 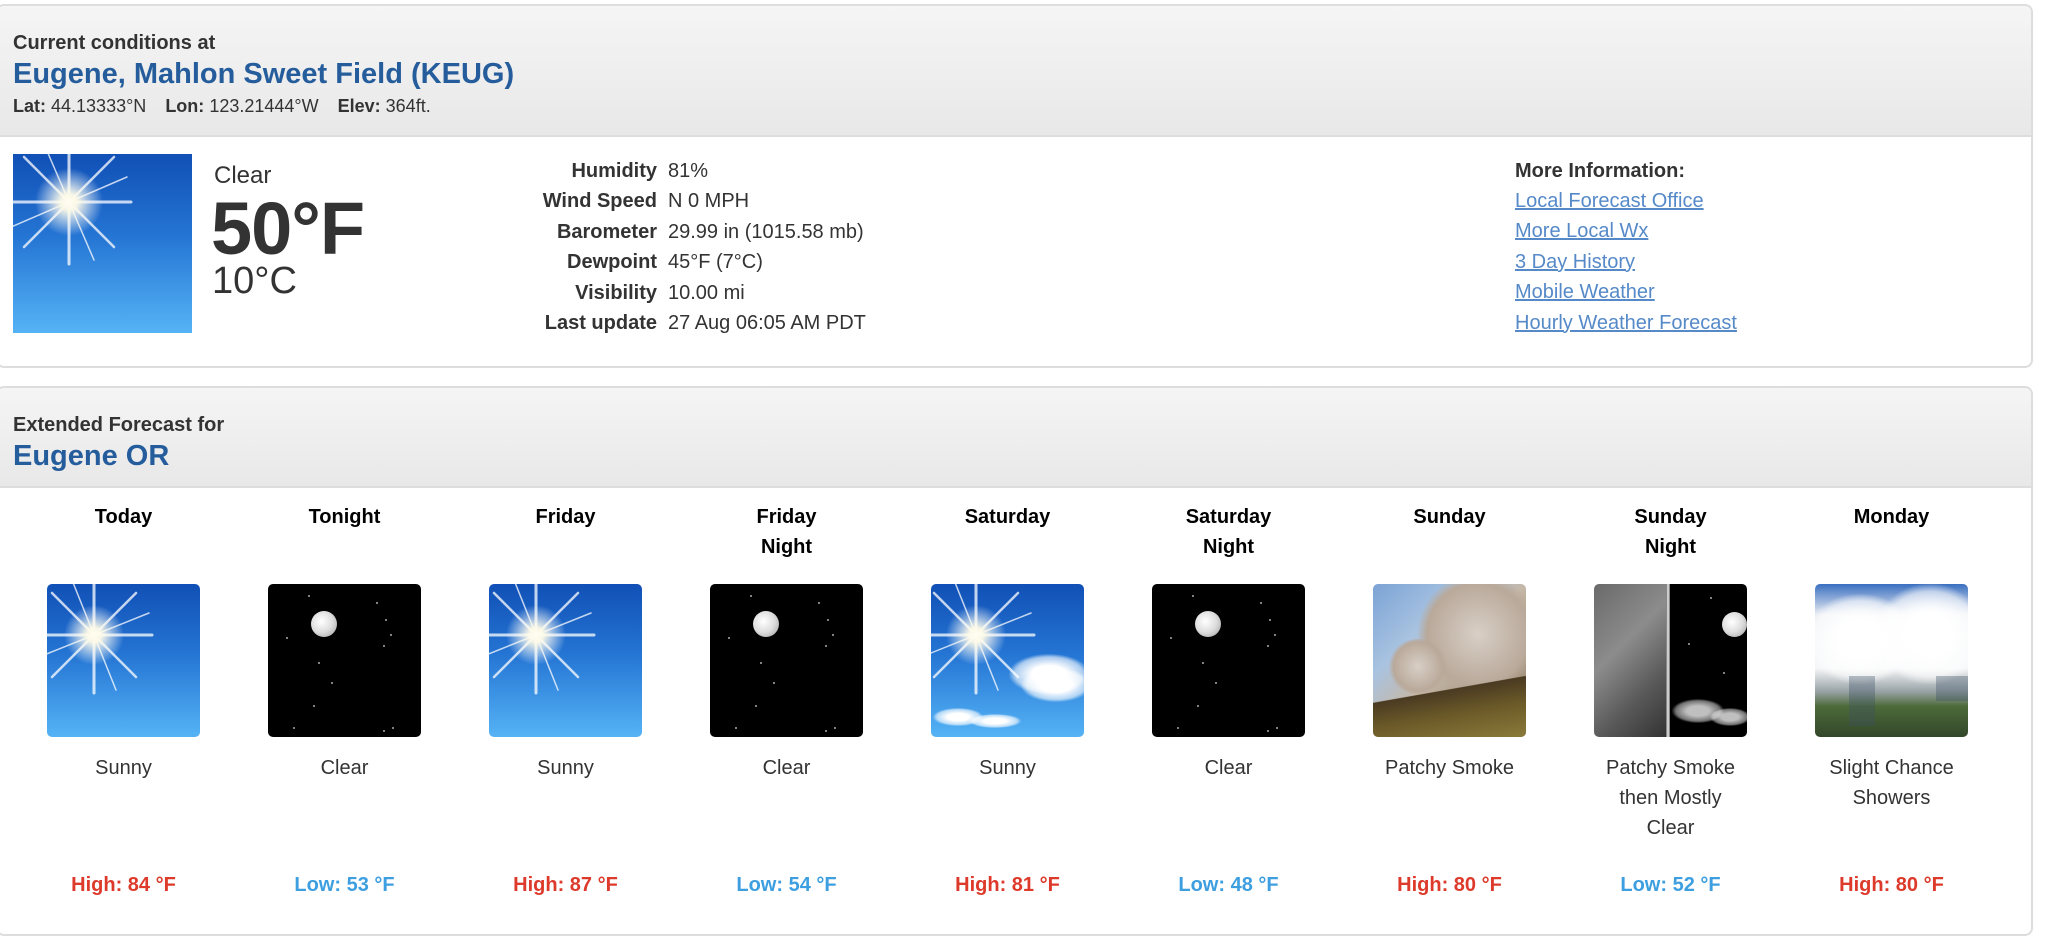 What do you see at coordinates (123, 885) in the screenshot?
I see `period-temperature: High: 84 °F` at bounding box center [123, 885].